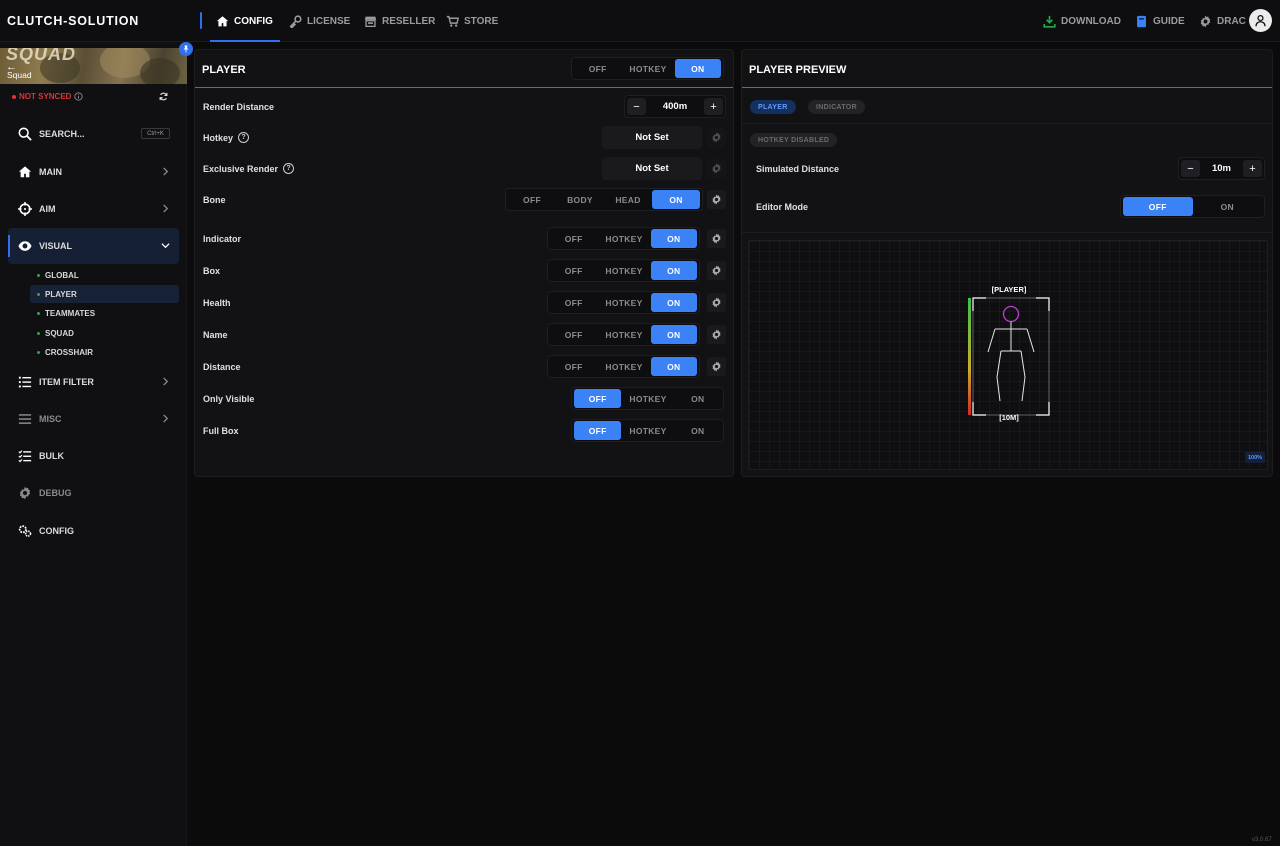 This screenshot has height=846, width=1280. I want to click on sidebar-item-label: AIM, so click(47, 209).